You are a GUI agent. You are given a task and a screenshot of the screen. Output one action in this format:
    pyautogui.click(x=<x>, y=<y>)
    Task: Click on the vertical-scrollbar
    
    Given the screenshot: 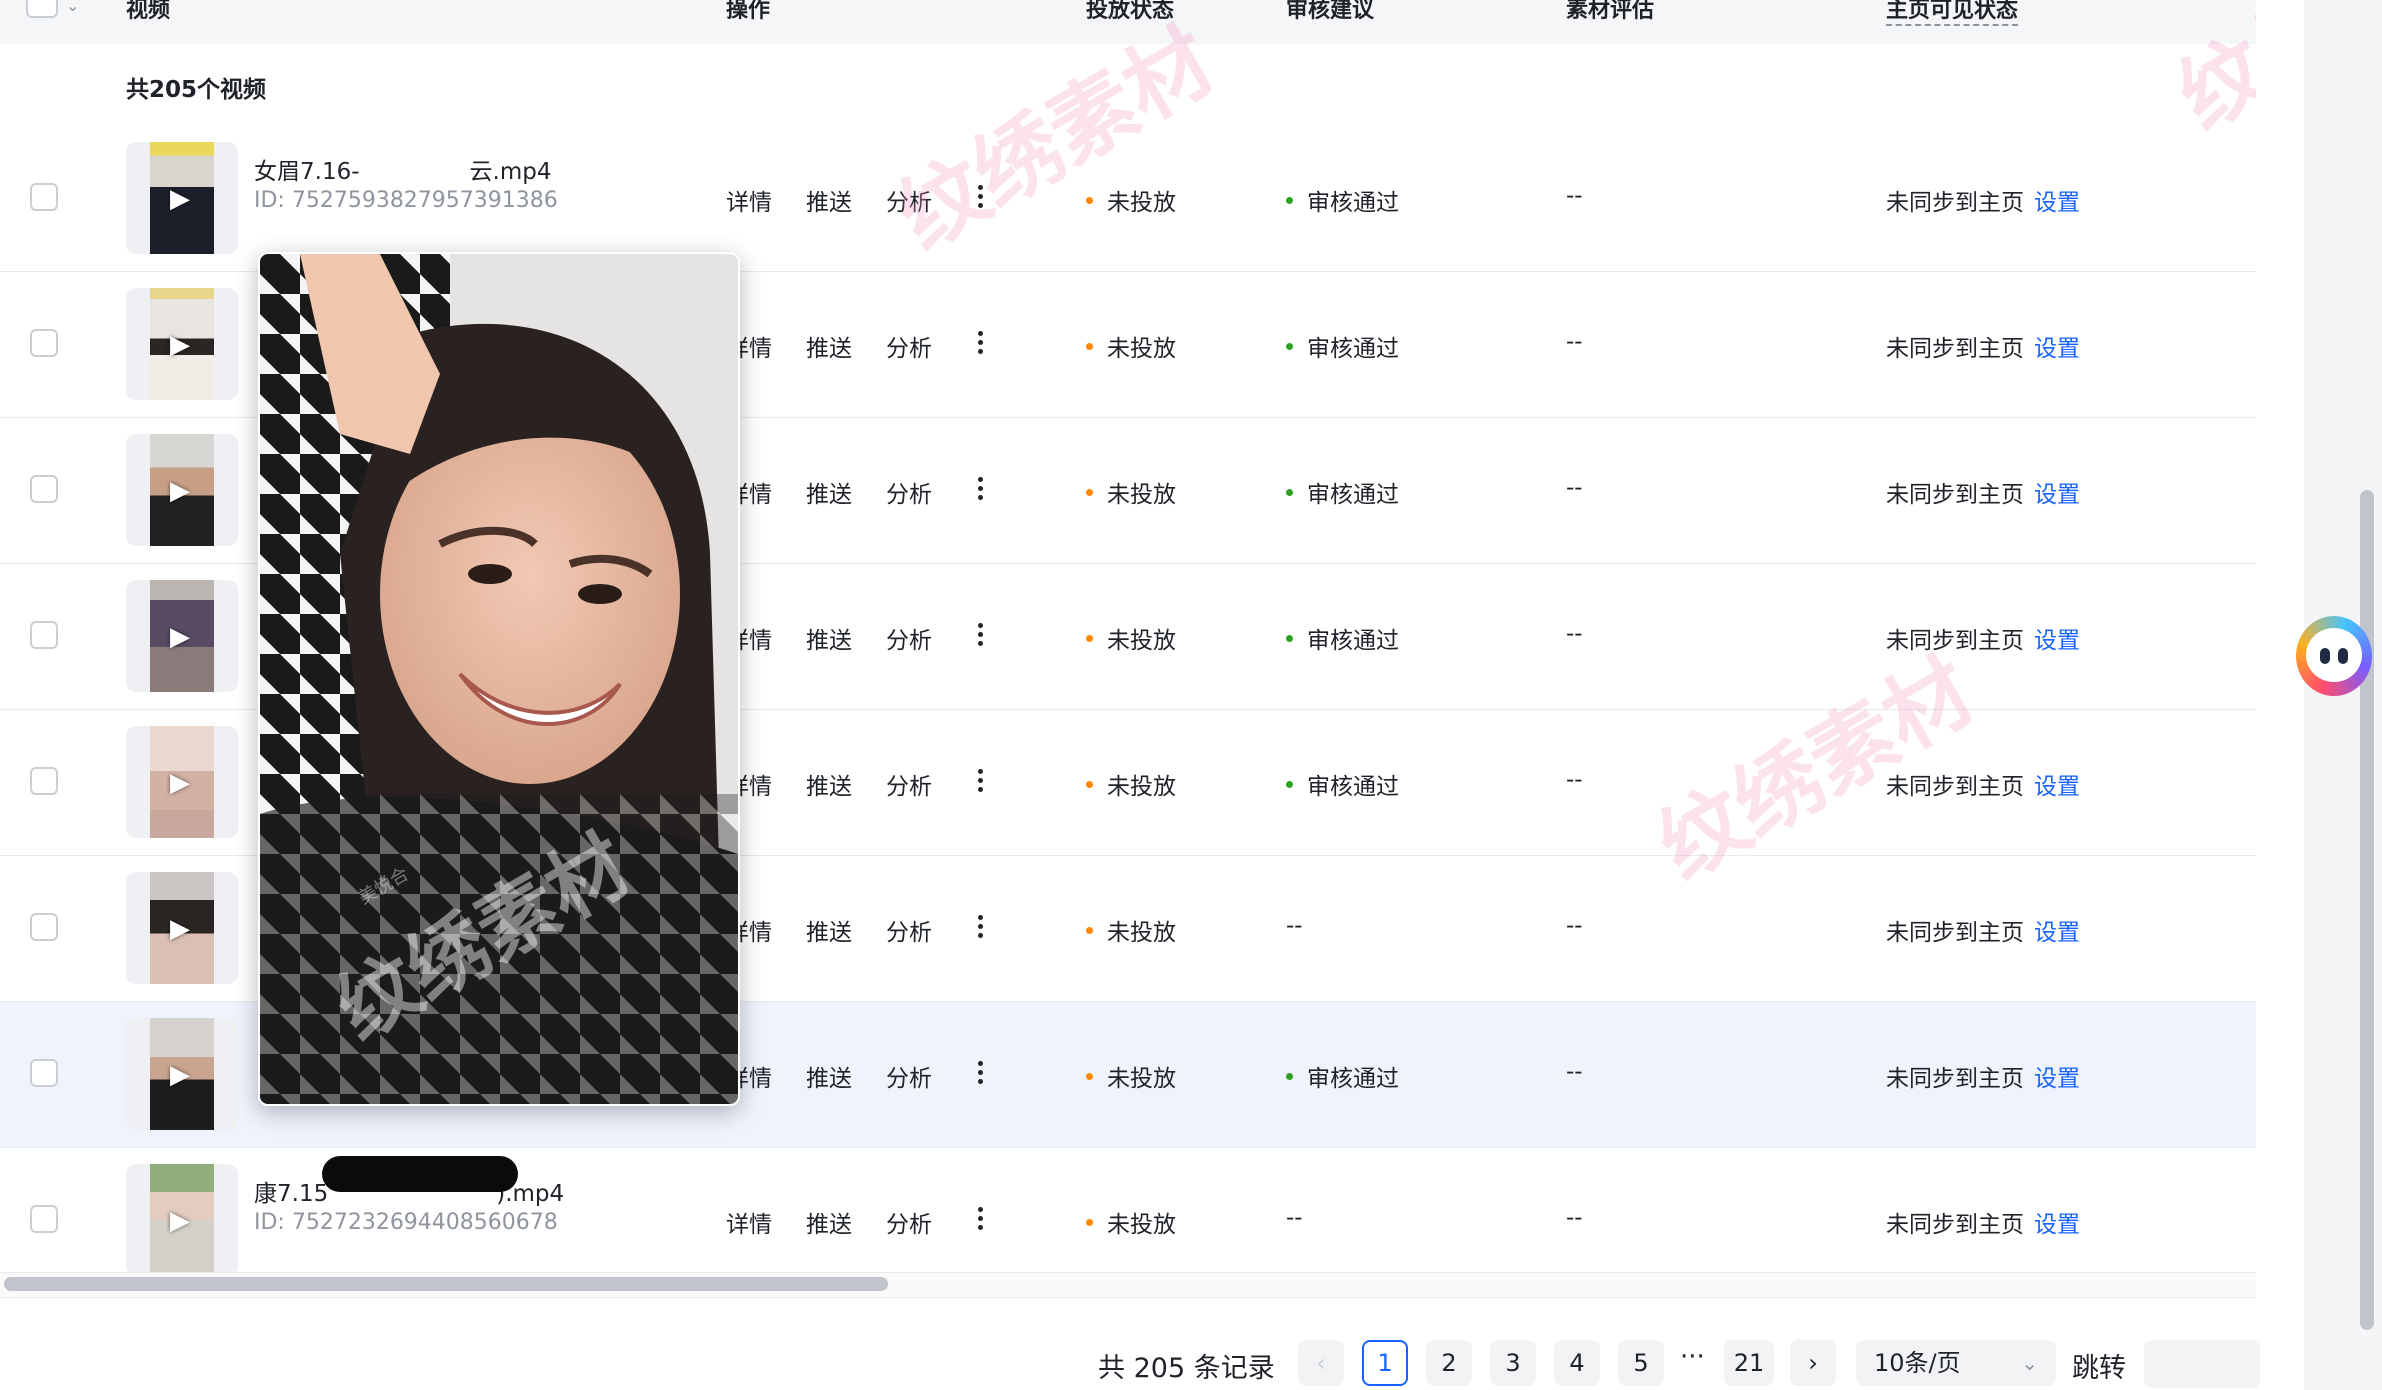 What is the action you would take?
    pyautogui.click(x=2343, y=695)
    